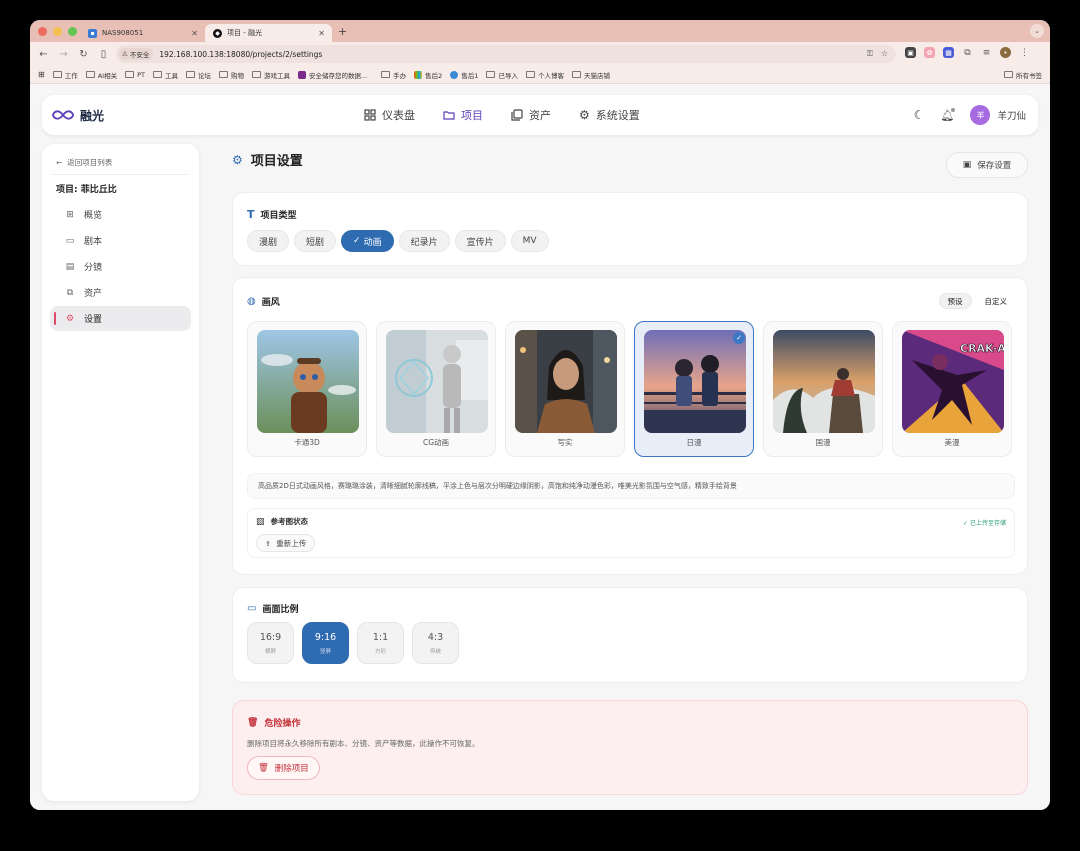  What do you see at coordinates (86, 190) in the screenshot?
I see `project-title: 项目: 菲比丘比` at bounding box center [86, 190].